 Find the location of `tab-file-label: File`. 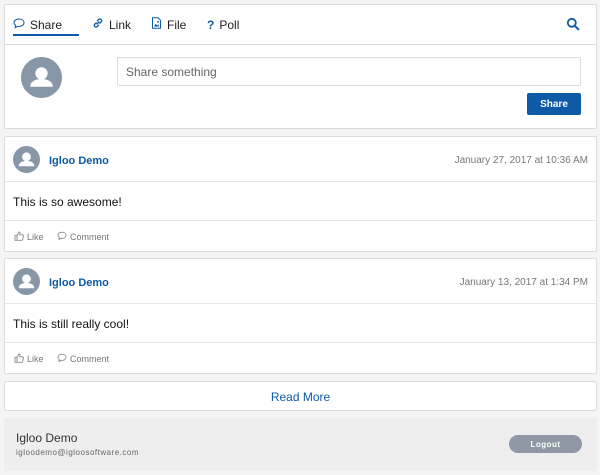

tab-file-label: File is located at coordinates (177, 24).